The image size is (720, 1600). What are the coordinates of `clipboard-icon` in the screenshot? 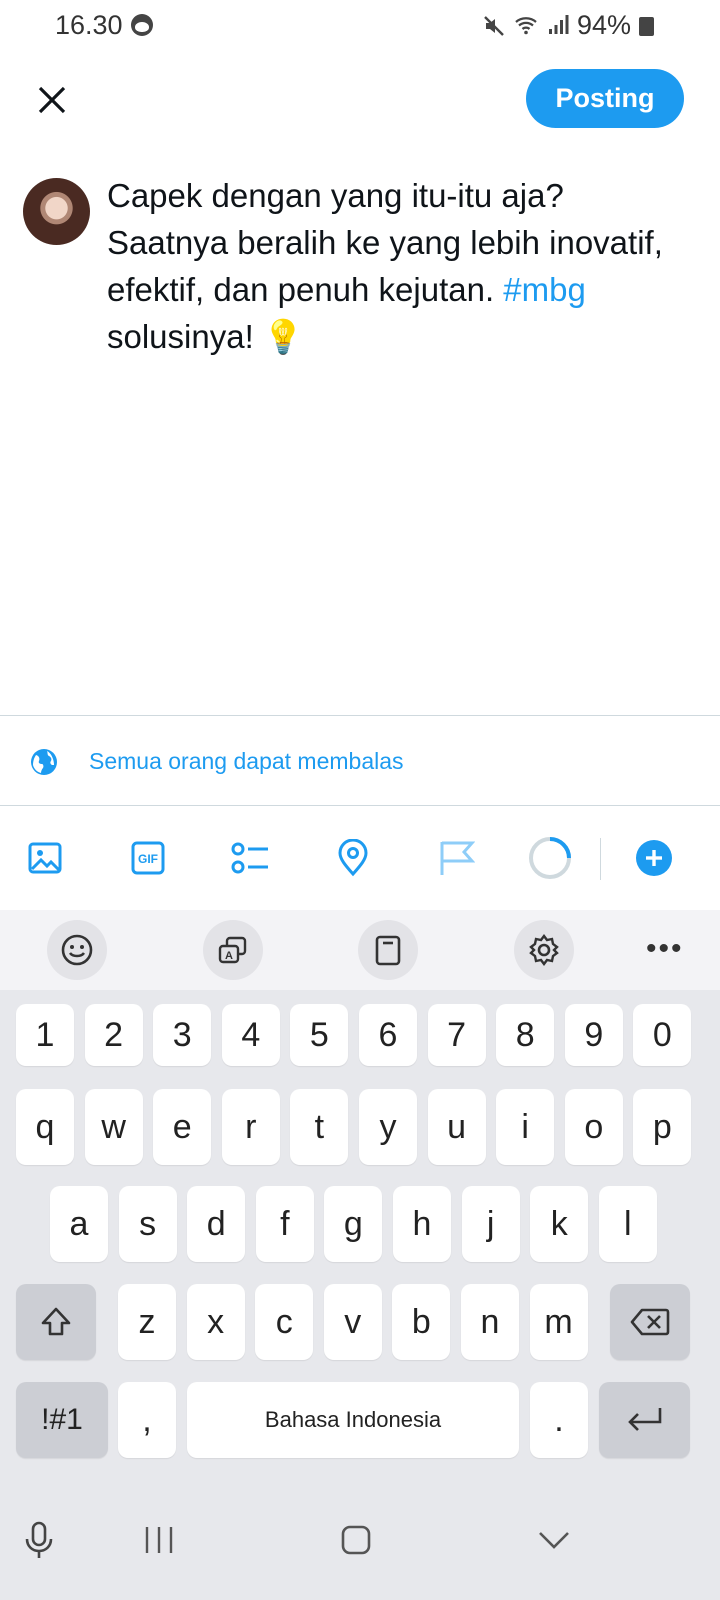 It's located at (388, 950).